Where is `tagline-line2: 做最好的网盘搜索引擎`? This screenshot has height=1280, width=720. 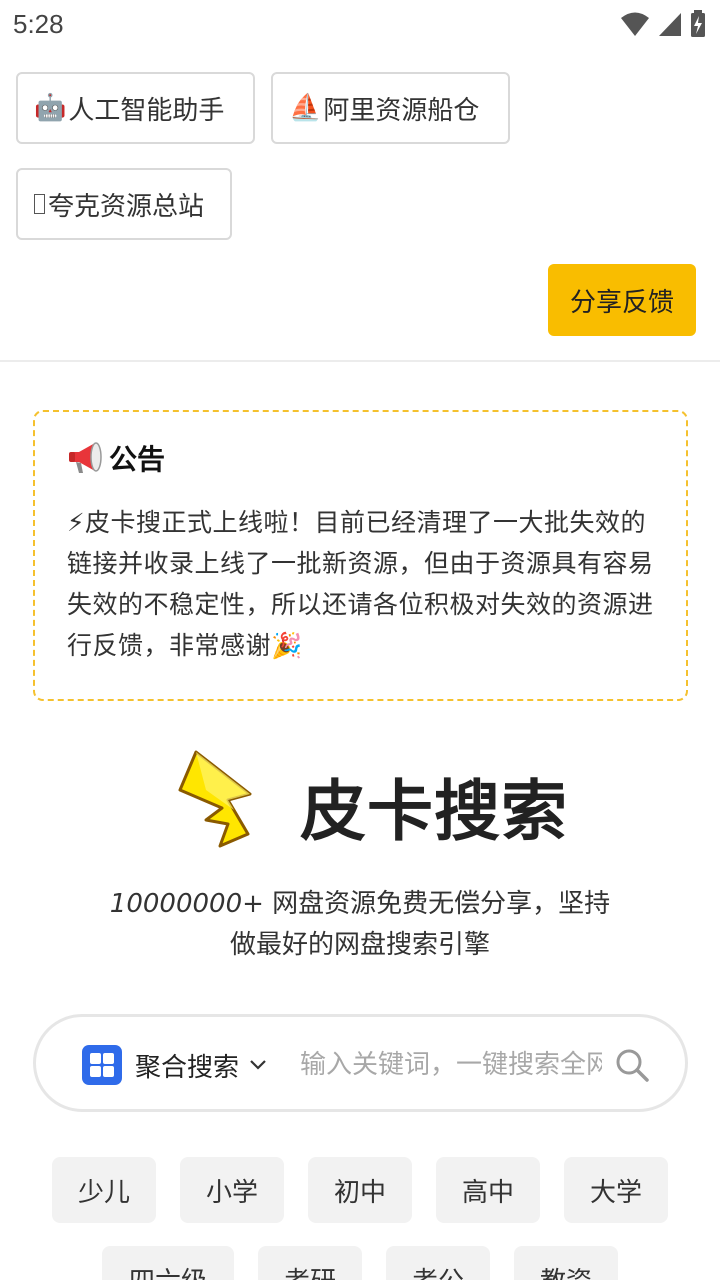
tagline-line2: 做最好的网盘搜索引擎 is located at coordinates (359, 945).